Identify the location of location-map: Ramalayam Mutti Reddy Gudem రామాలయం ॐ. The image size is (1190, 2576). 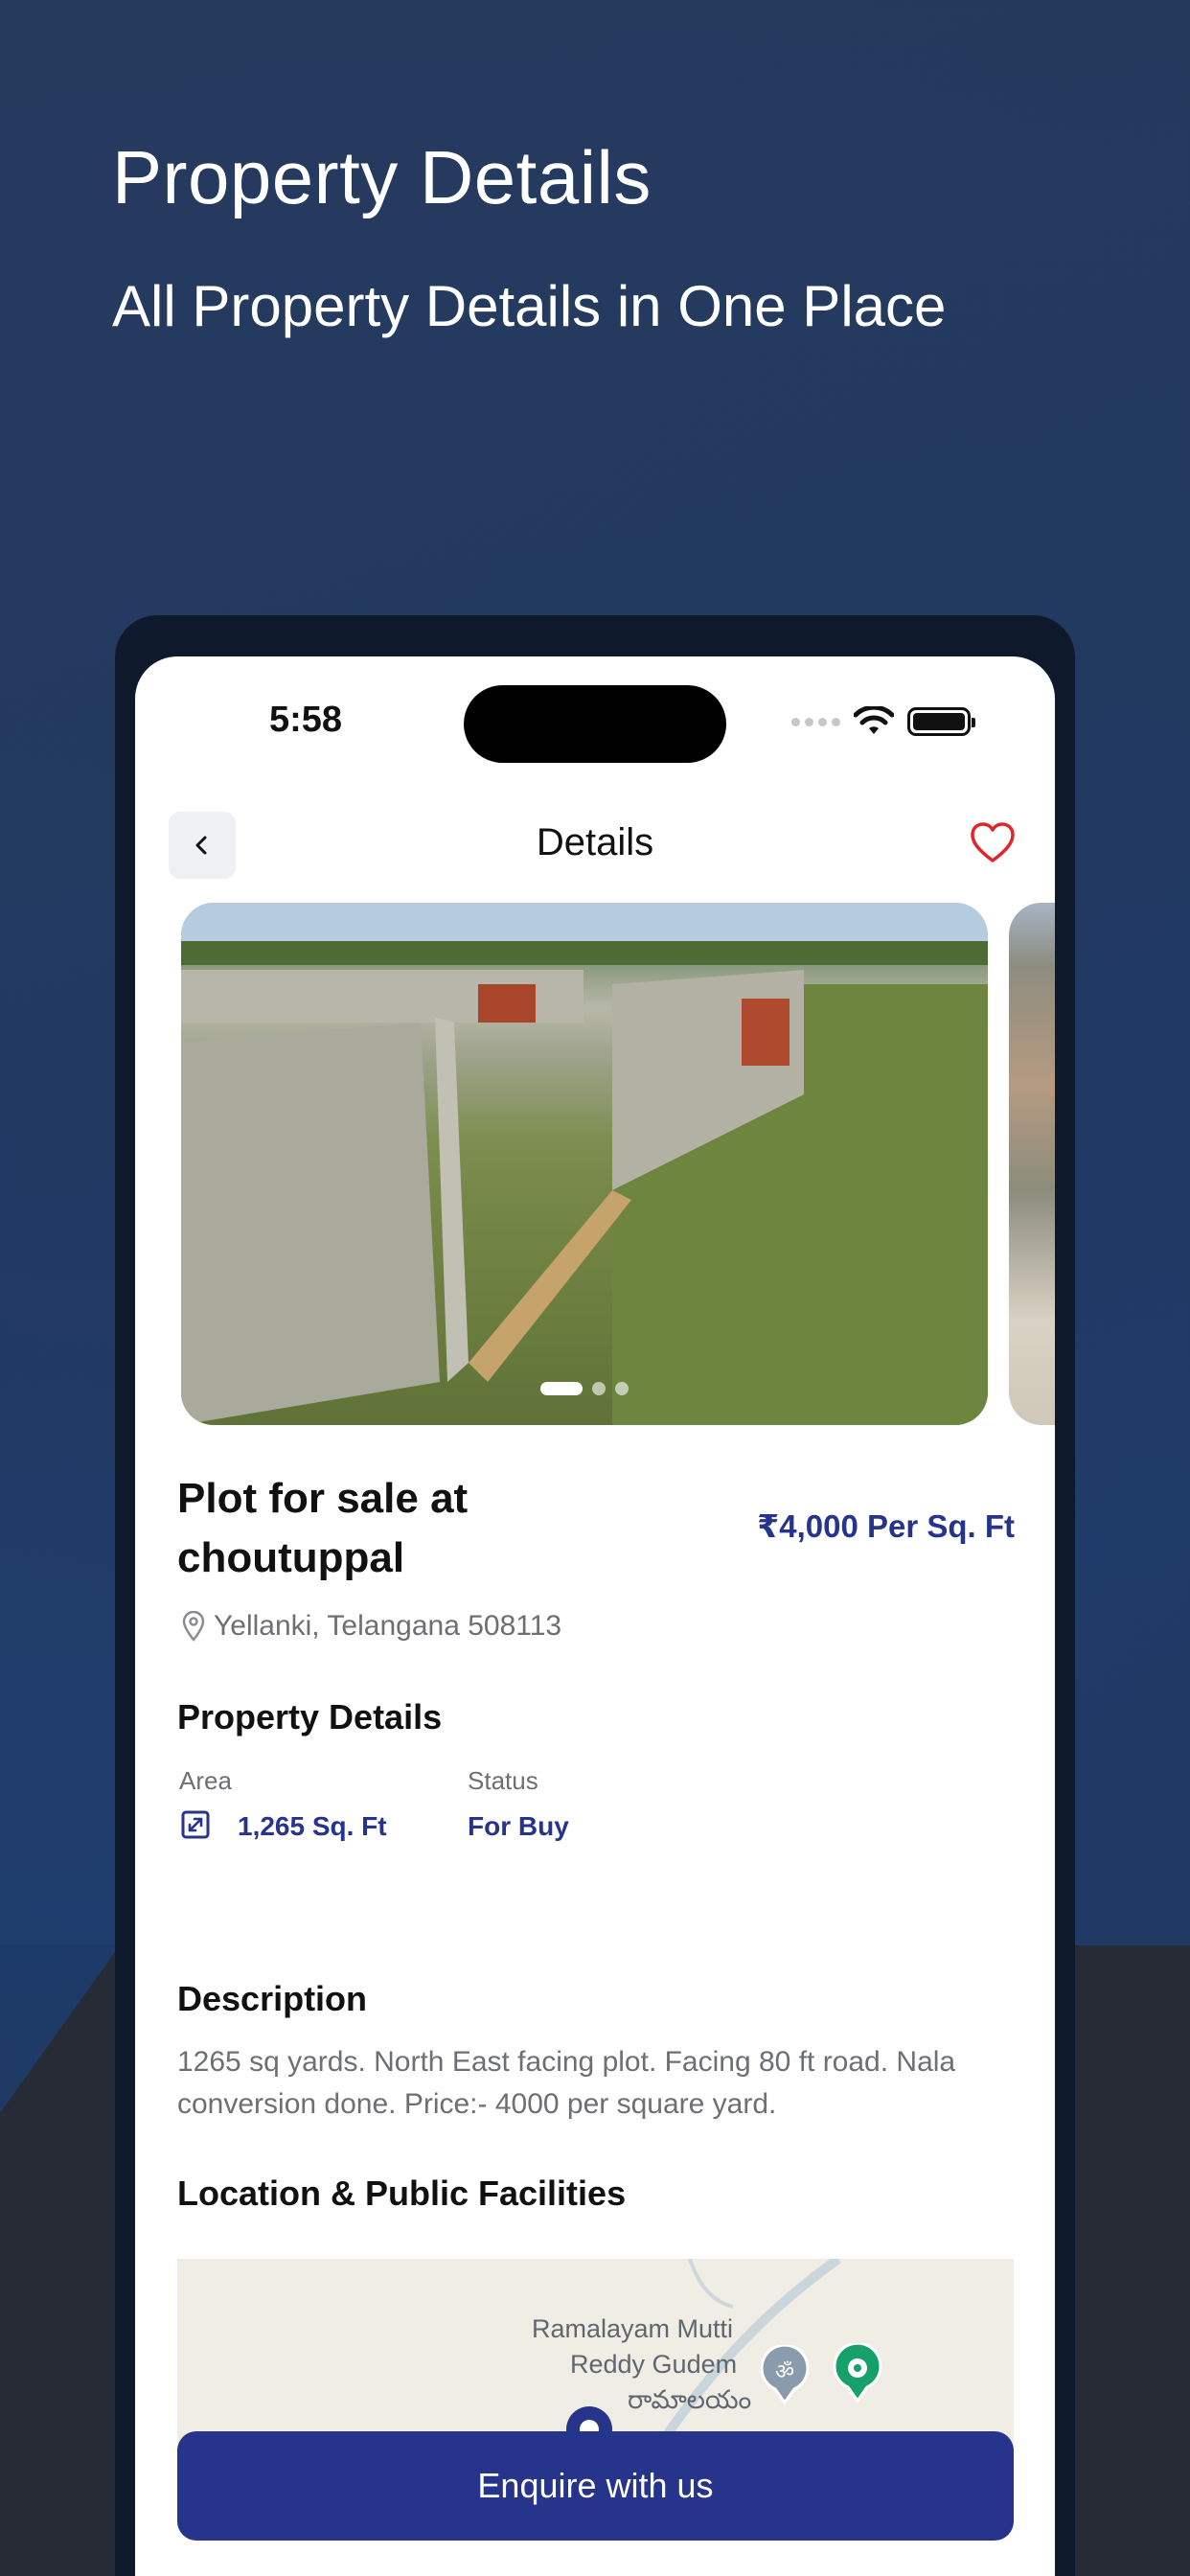
(595, 2354).